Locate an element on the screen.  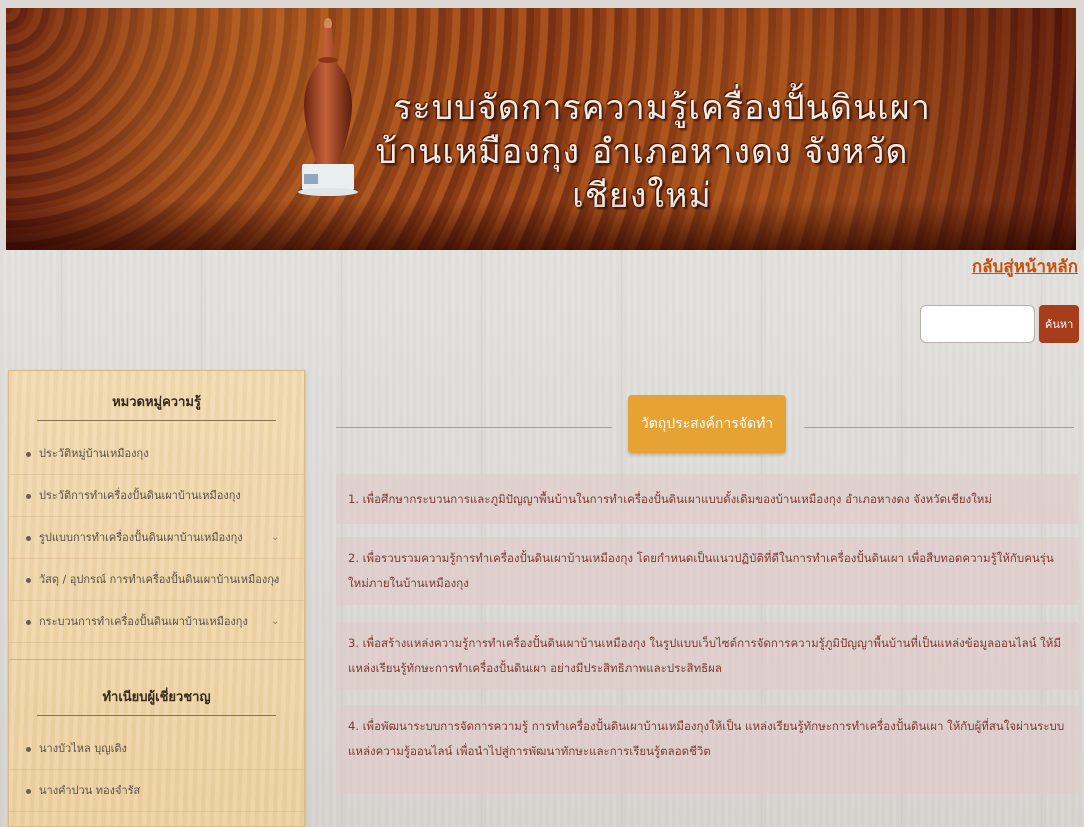
search-input is located at coordinates (977, 324).